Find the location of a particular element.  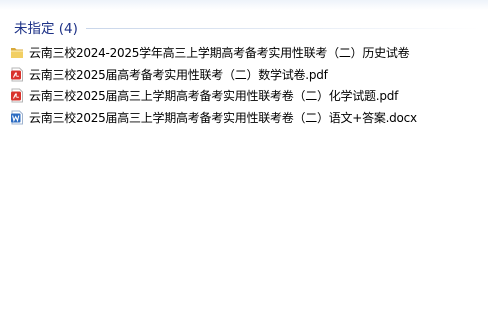

group-divider is located at coordinates (282, 28).